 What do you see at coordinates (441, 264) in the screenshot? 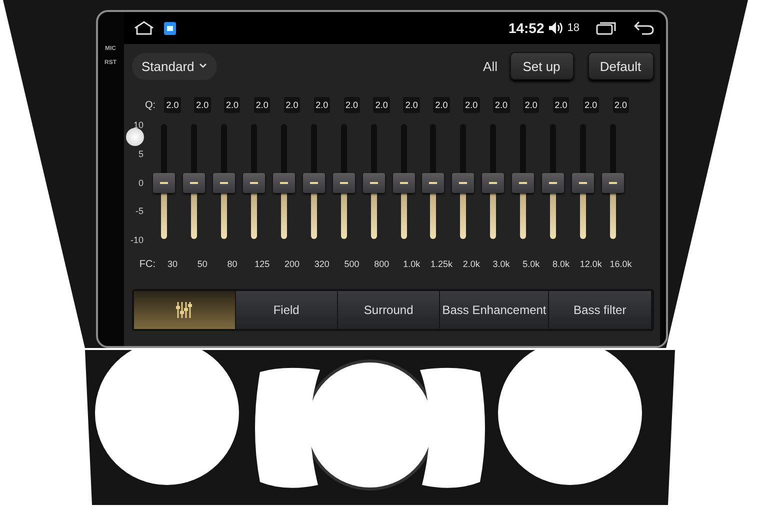
I see `frequency-label: 1.25k` at bounding box center [441, 264].